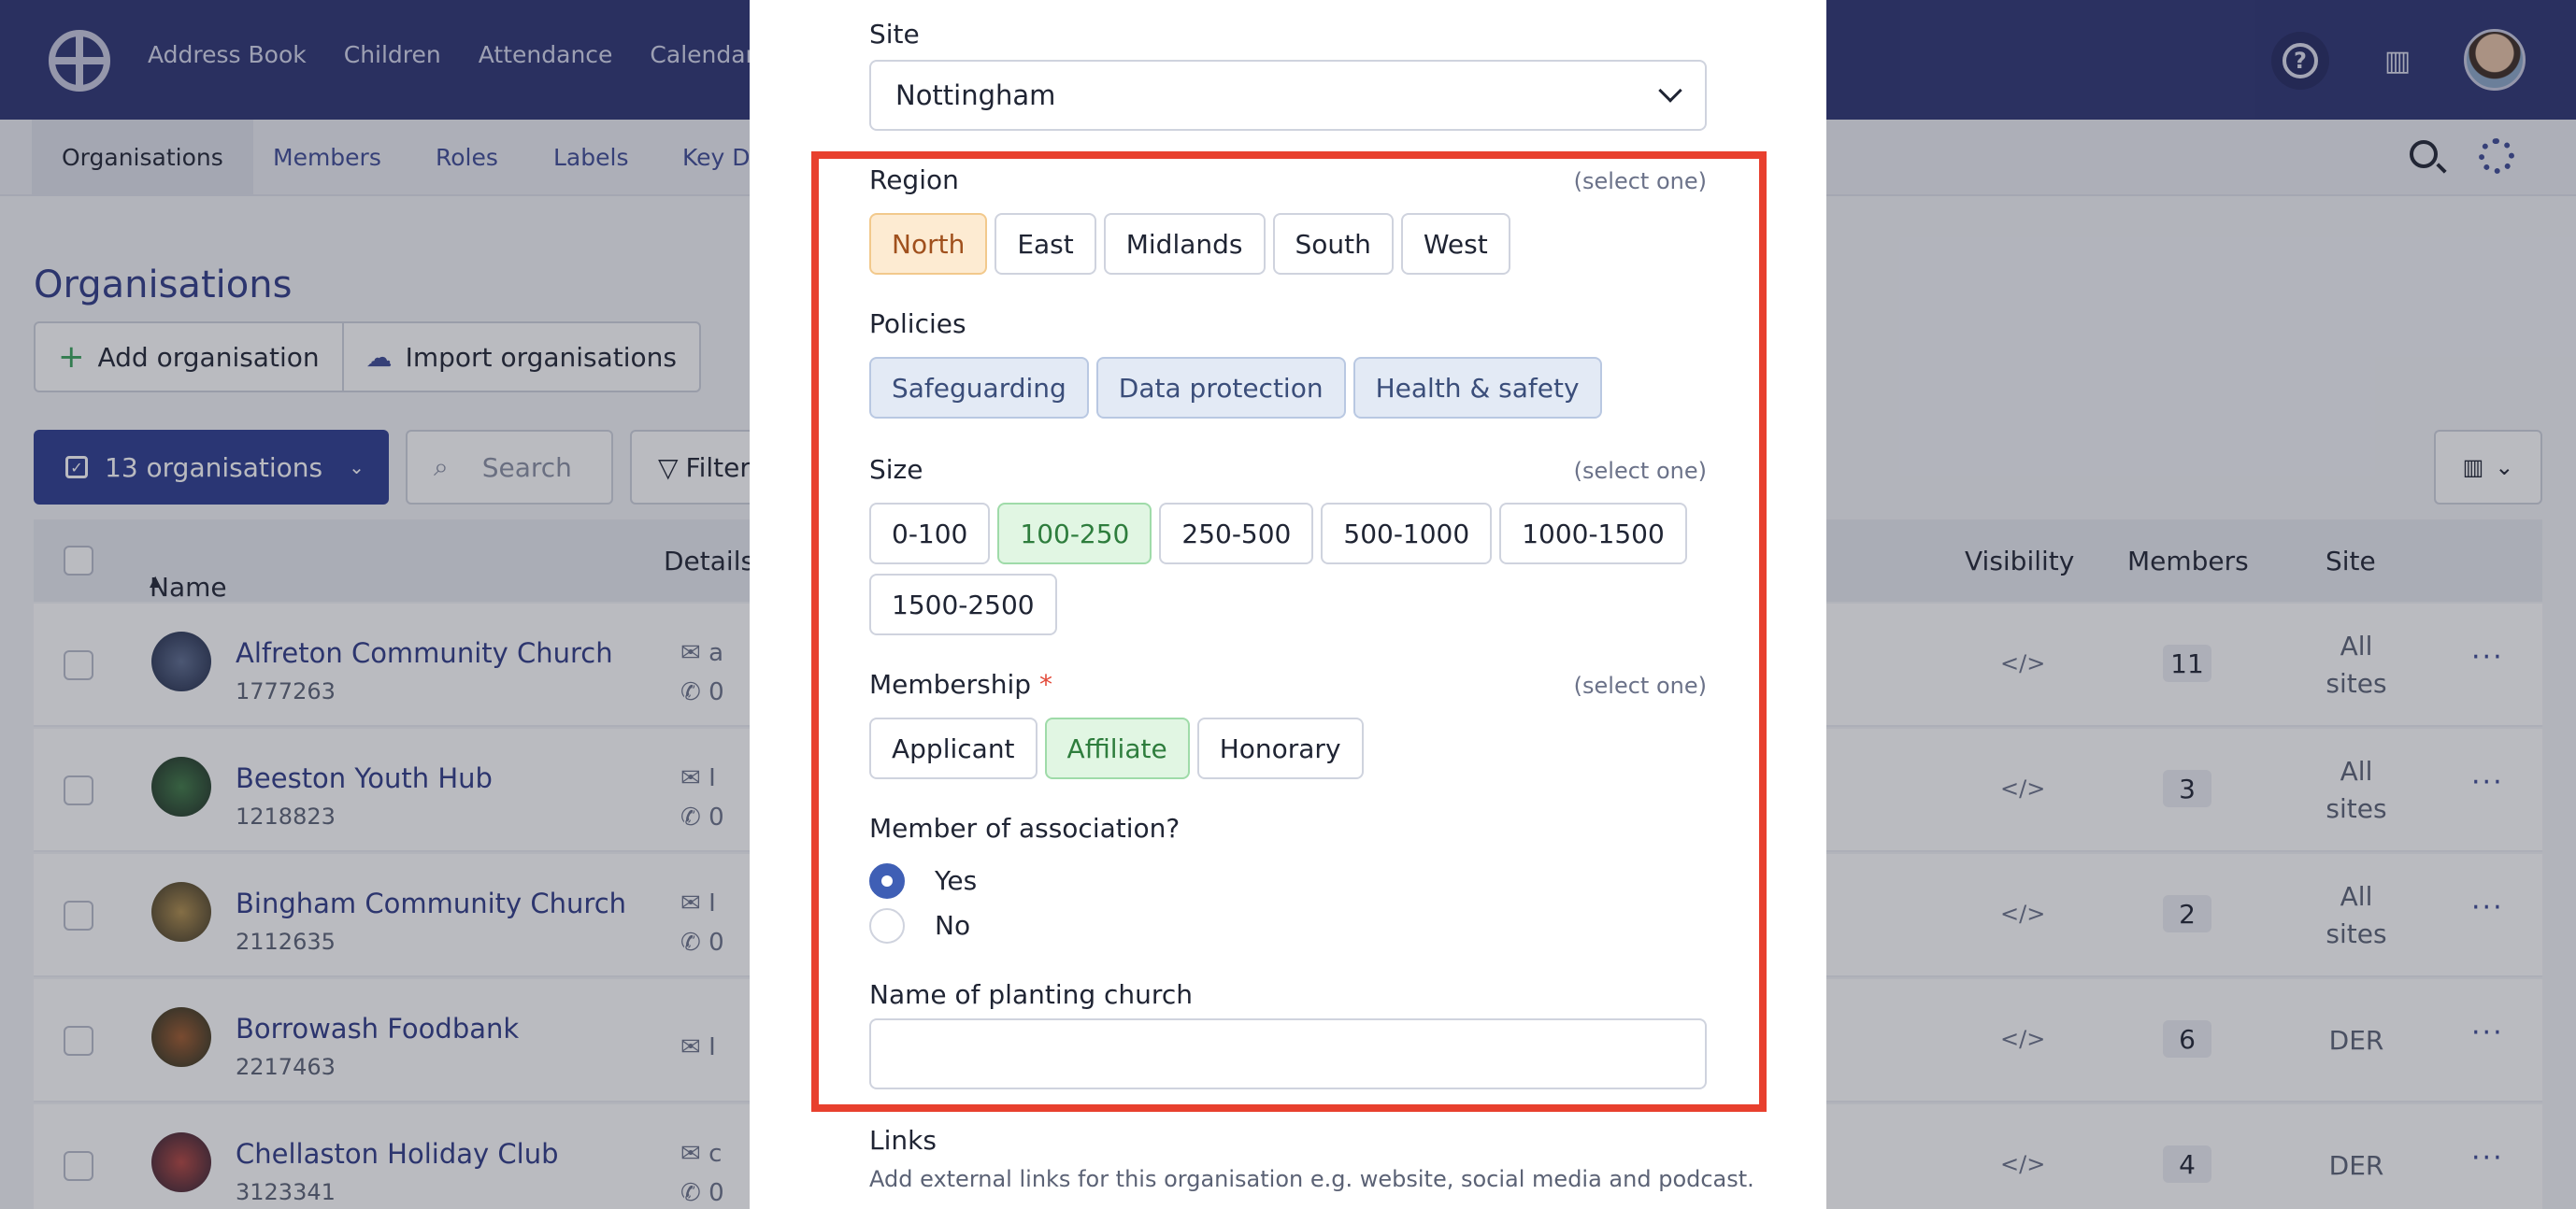  I want to click on links-label: Links, so click(903, 1141).